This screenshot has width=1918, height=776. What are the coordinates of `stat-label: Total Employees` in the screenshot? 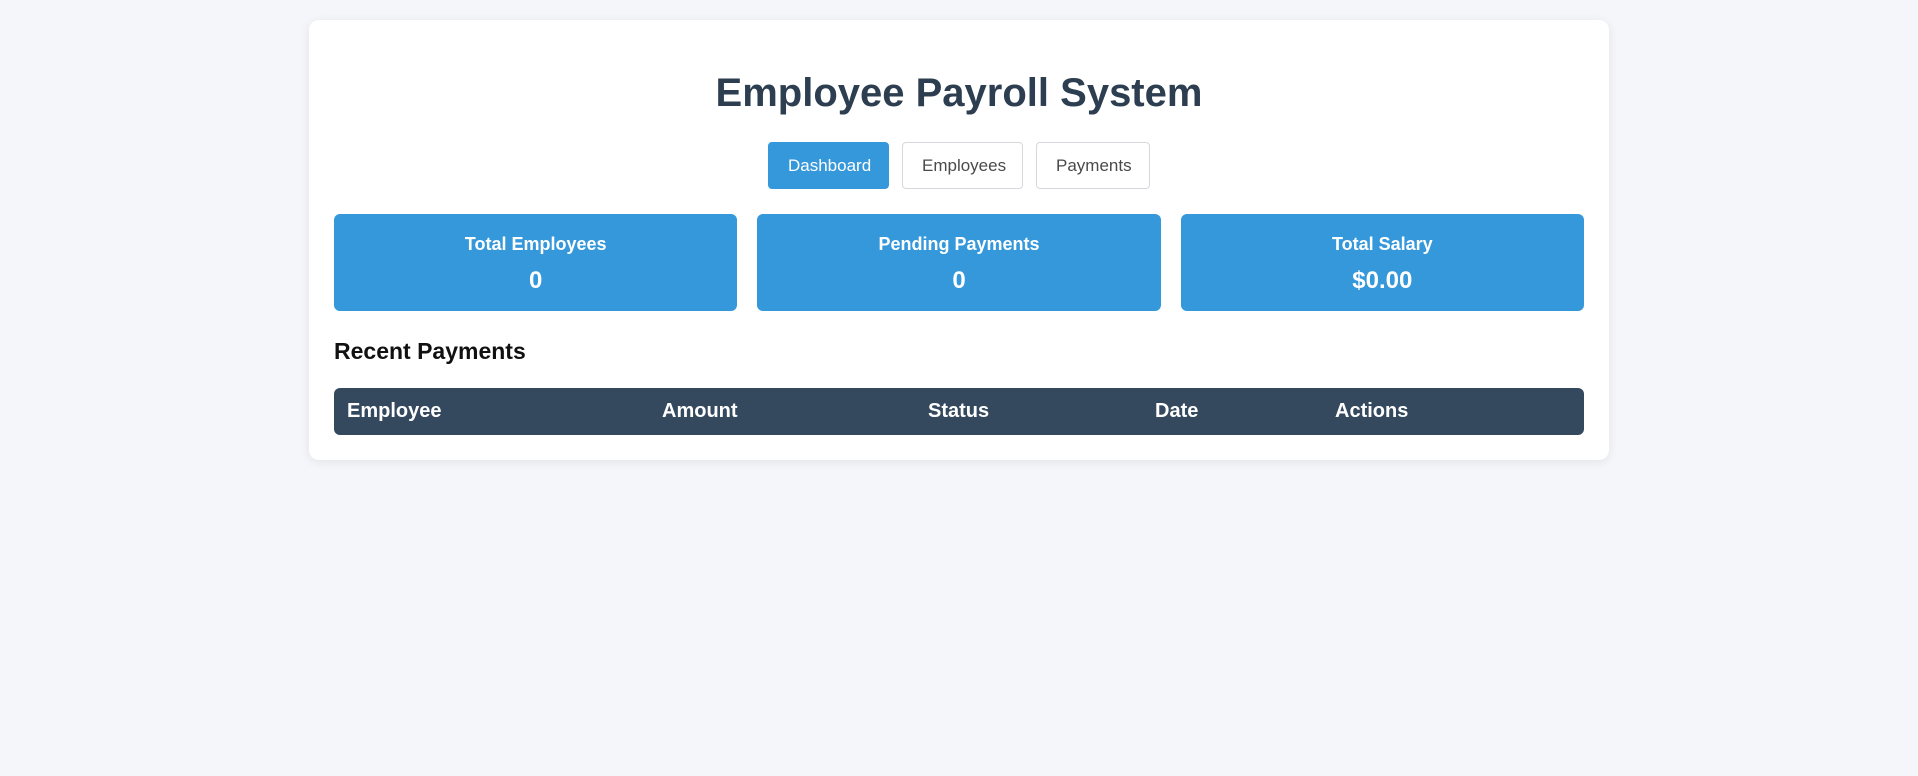 It's located at (535, 244).